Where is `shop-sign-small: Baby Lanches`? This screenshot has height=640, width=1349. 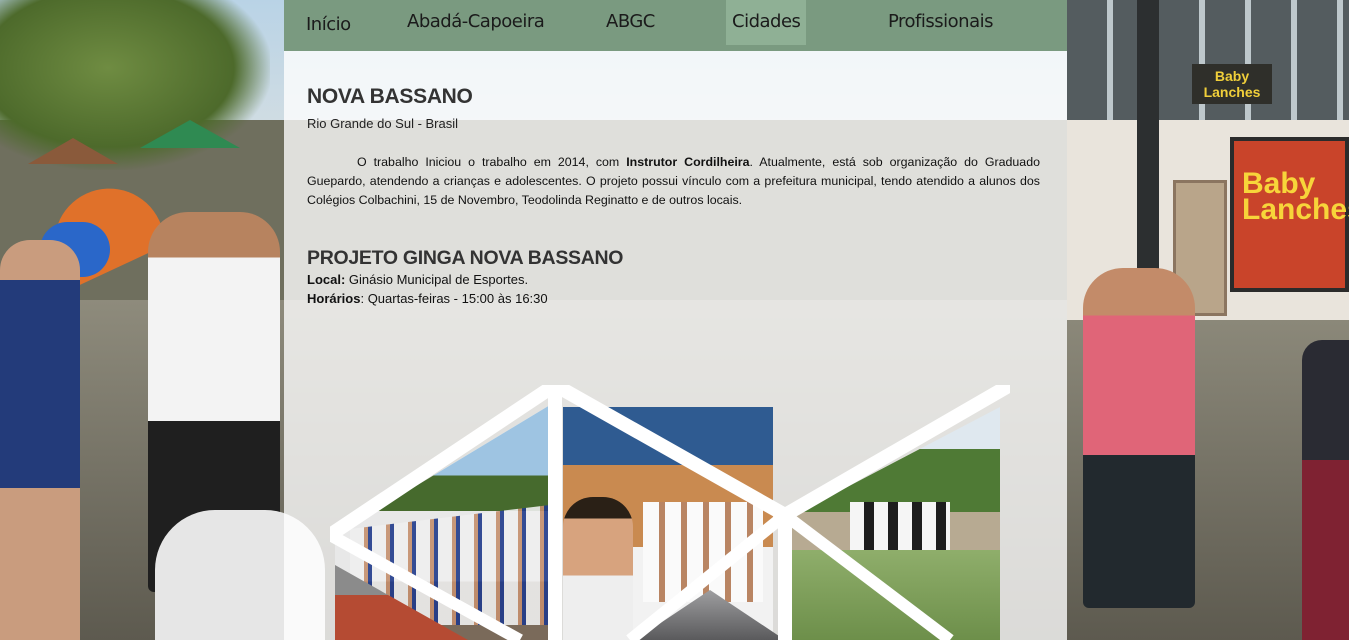
shop-sign-small: Baby Lanches is located at coordinates (1232, 84).